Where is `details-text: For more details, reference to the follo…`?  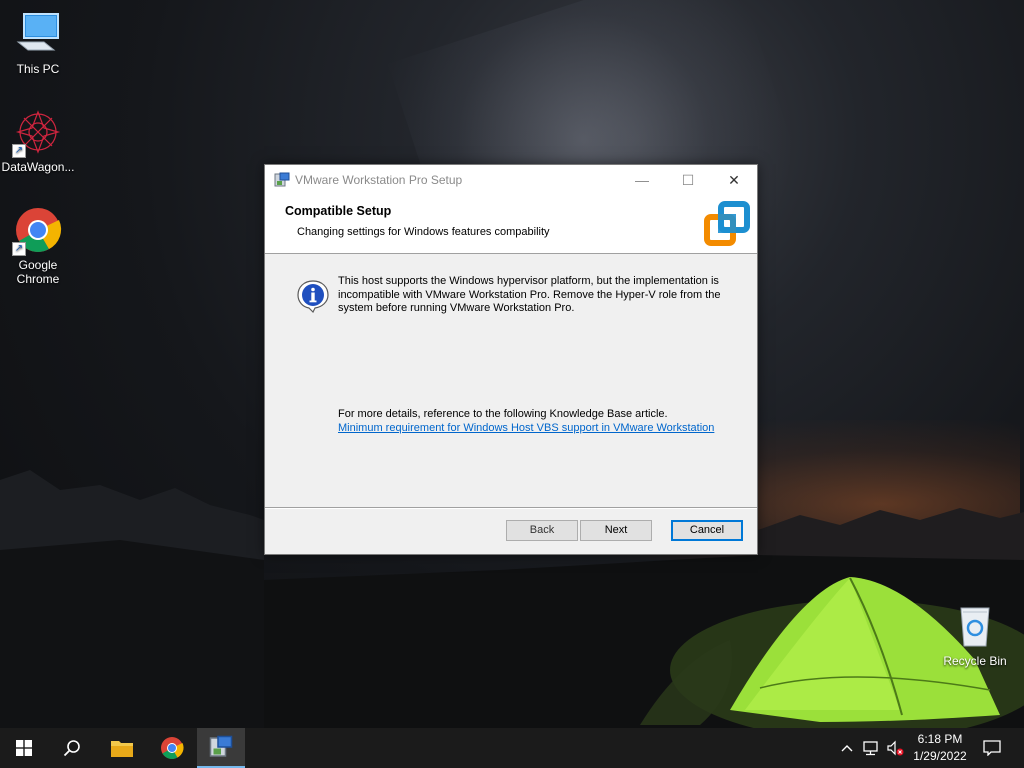
details-text: For more details, reference to the follo… is located at coordinates (503, 414).